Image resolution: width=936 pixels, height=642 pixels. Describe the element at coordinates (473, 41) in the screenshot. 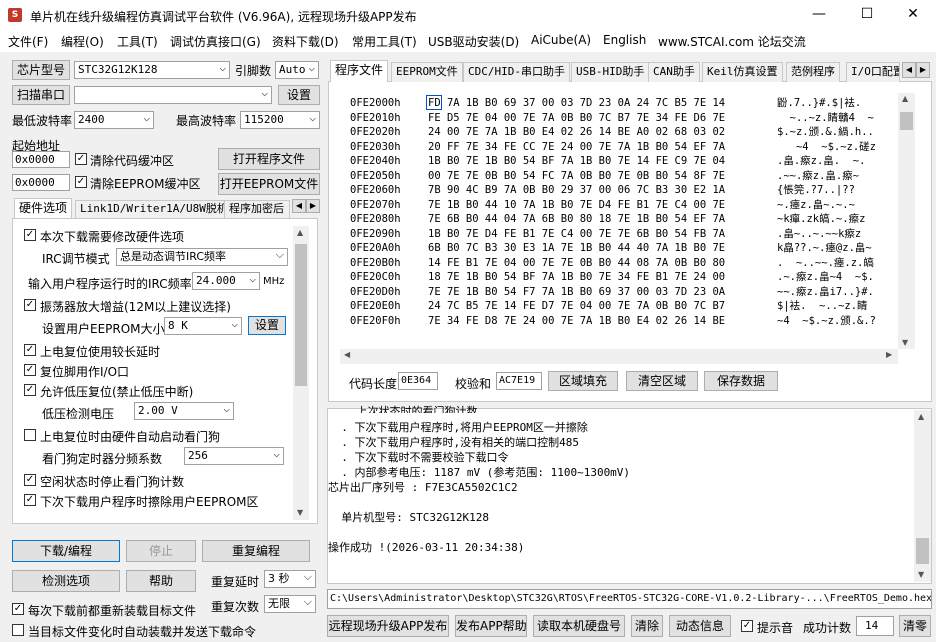

I see `menu-usb-driver: USB驱动安装(D)` at that location.